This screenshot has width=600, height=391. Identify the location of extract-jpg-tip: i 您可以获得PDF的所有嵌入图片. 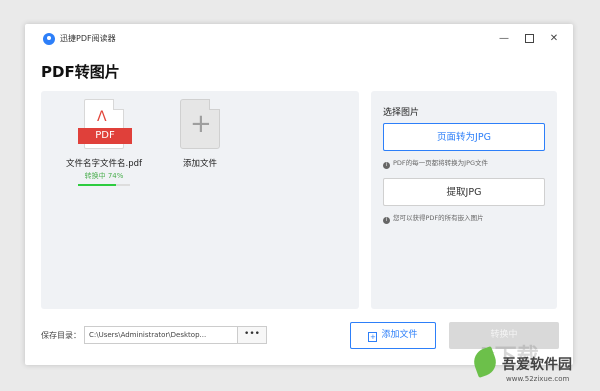
(433, 218).